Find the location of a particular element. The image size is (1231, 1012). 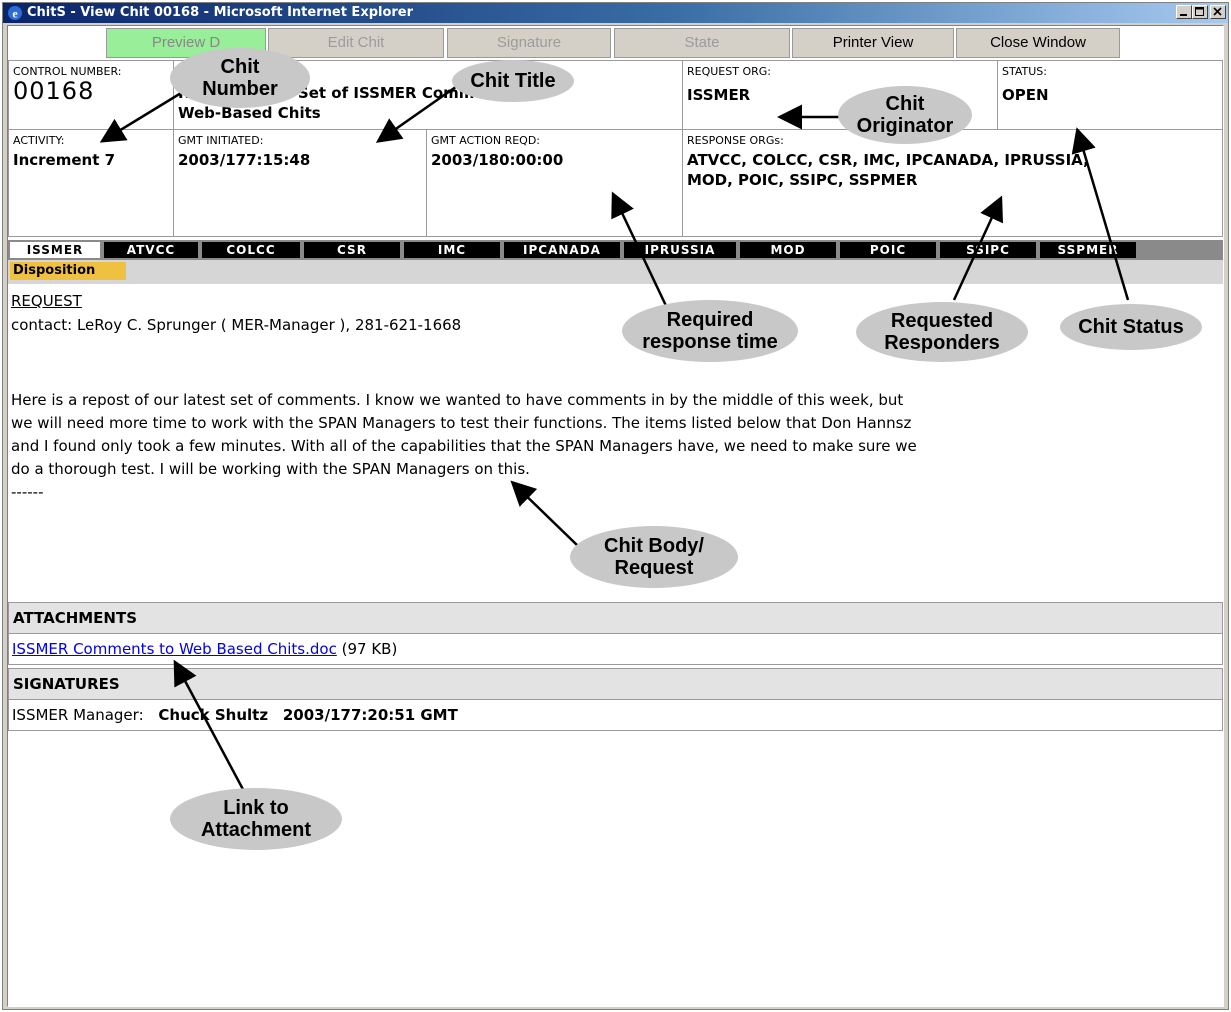

callout-chit-originator: Chit Originator is located at coordinates (905, 115).